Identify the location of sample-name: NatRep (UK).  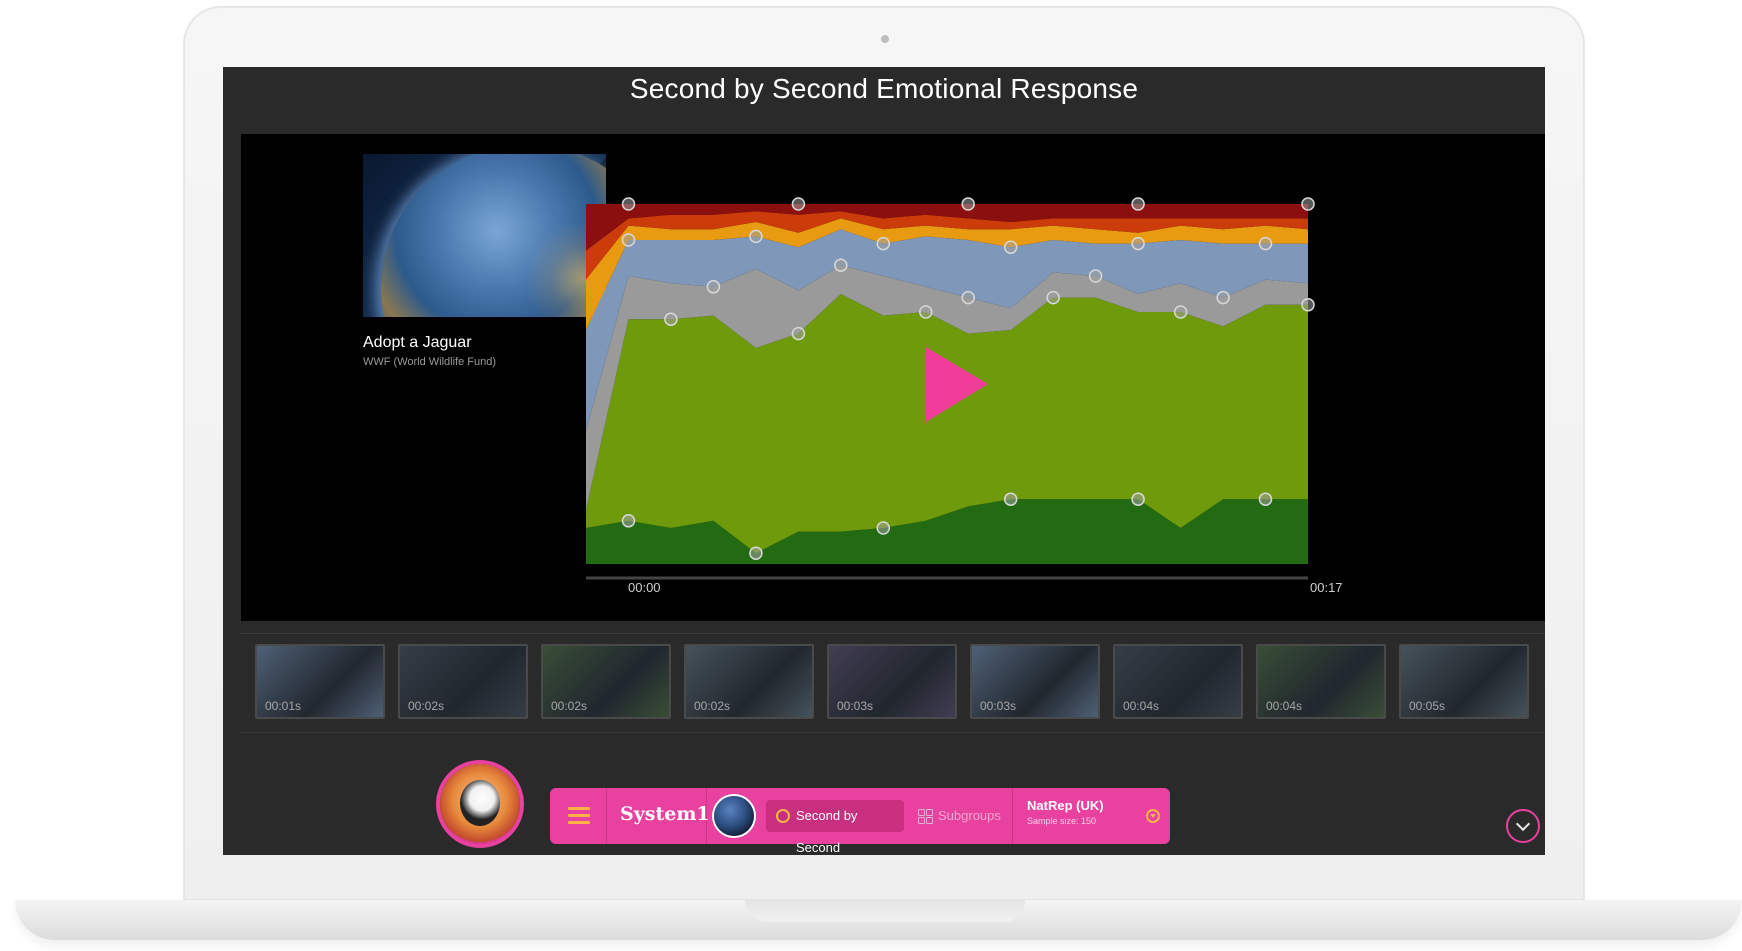
(1065, 805).